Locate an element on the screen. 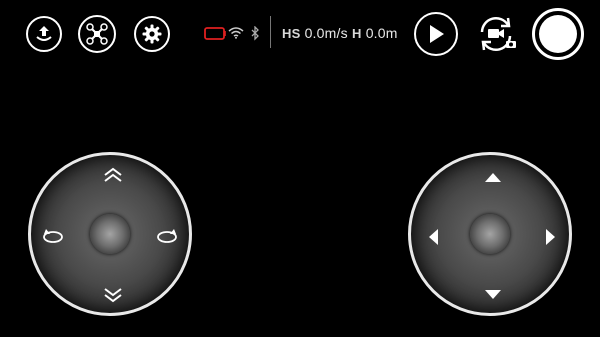 The width and height of the screenshot is (600, 337). double-chevron-down-icon is located at coordinates (113, 295).